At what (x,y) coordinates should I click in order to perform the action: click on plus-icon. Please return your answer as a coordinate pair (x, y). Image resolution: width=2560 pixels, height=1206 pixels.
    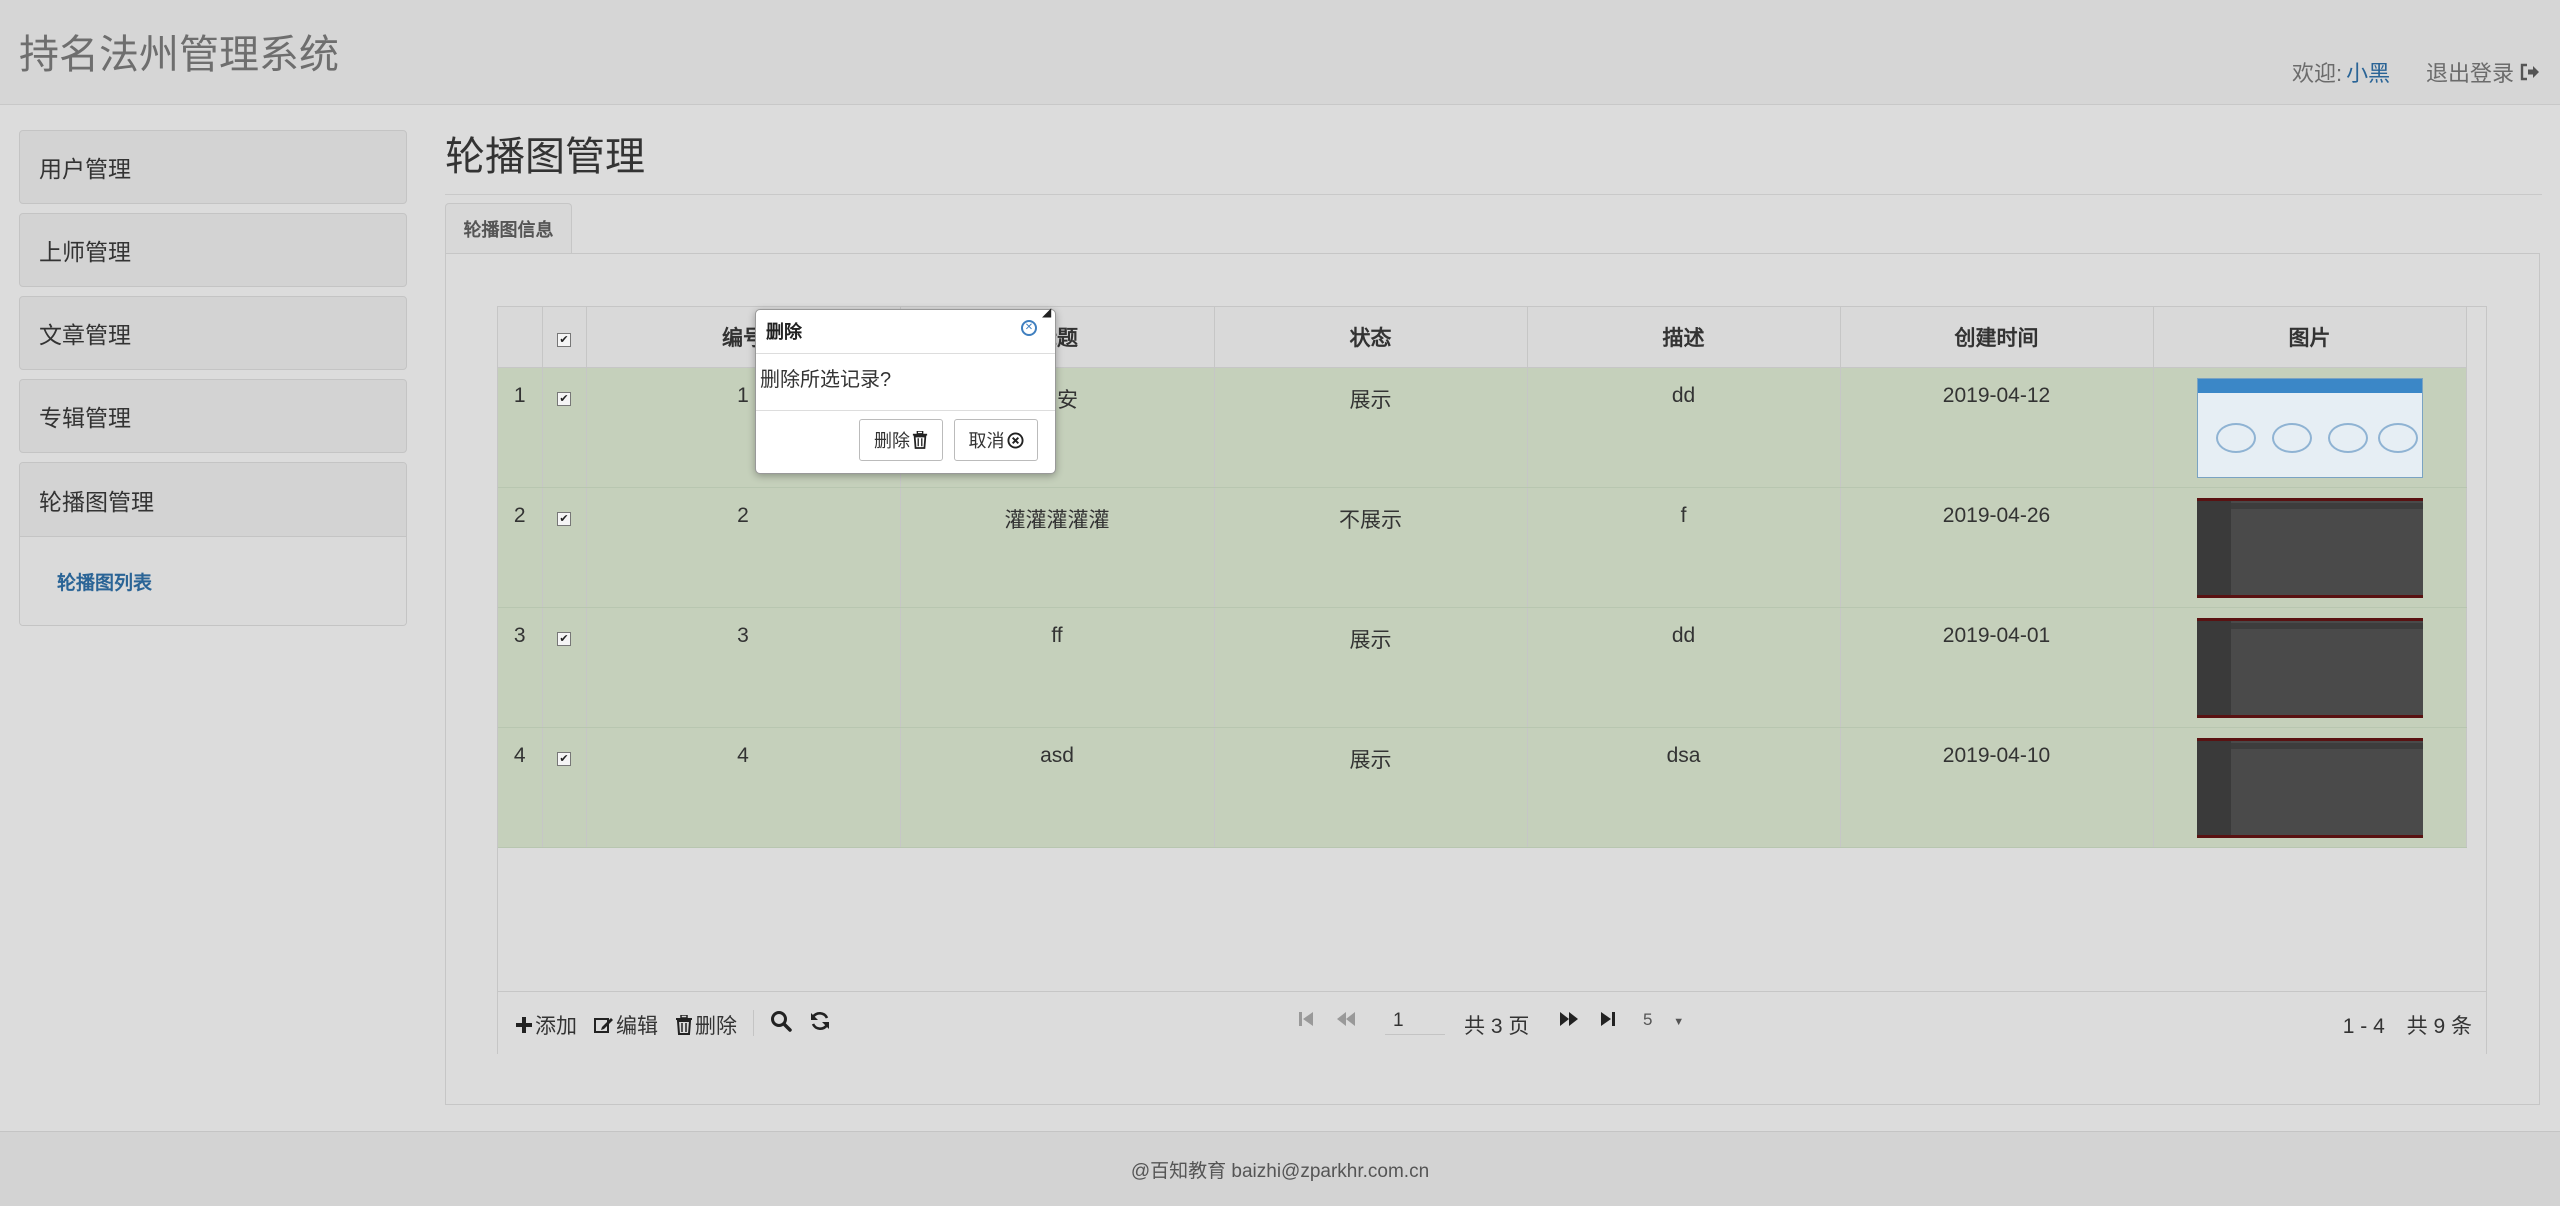
    Looking at the image, I should click on (524, 1025).